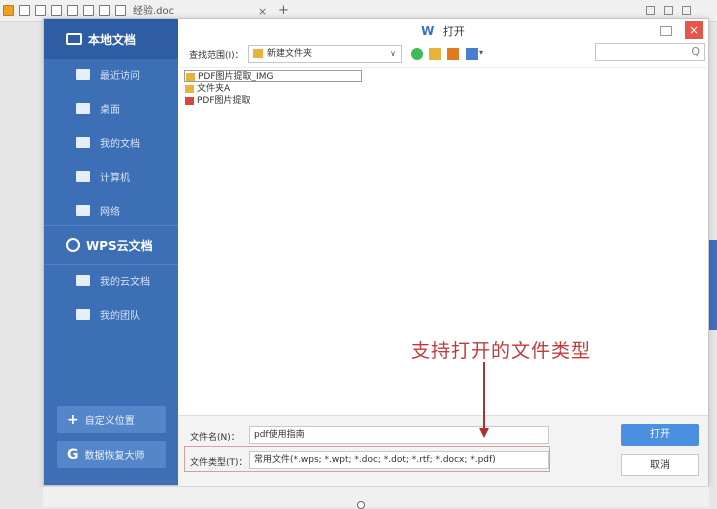  Describe the element at coordinates (650, 52) in the screenshot. I see `search-input: Q` at that location.